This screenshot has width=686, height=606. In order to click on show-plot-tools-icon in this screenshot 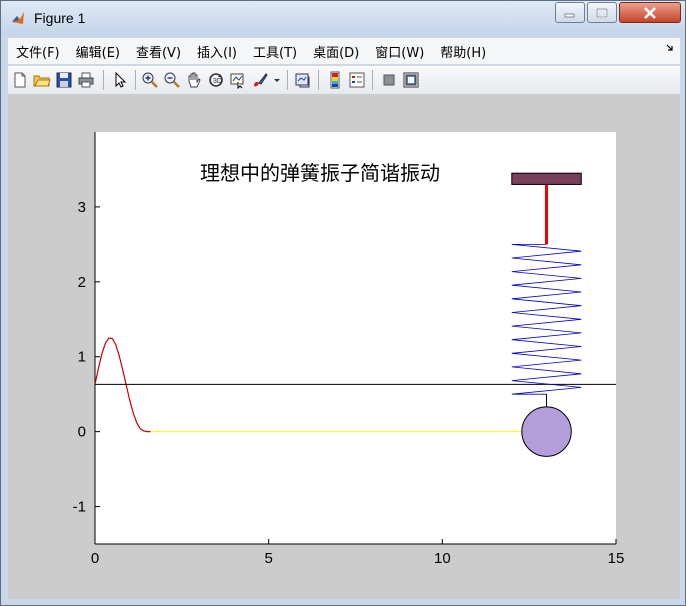, I will do `click(411, 80)`.